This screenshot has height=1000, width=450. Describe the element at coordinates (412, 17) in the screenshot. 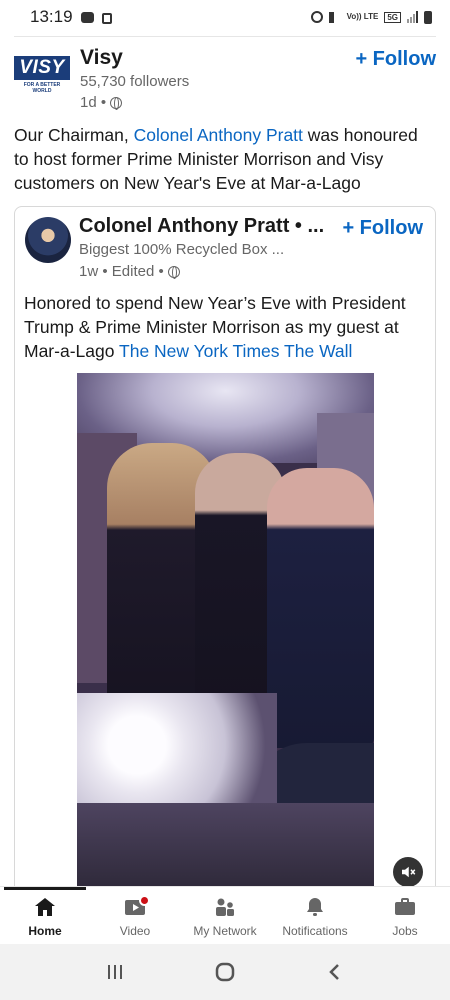

I see `signal-icon` at that location.